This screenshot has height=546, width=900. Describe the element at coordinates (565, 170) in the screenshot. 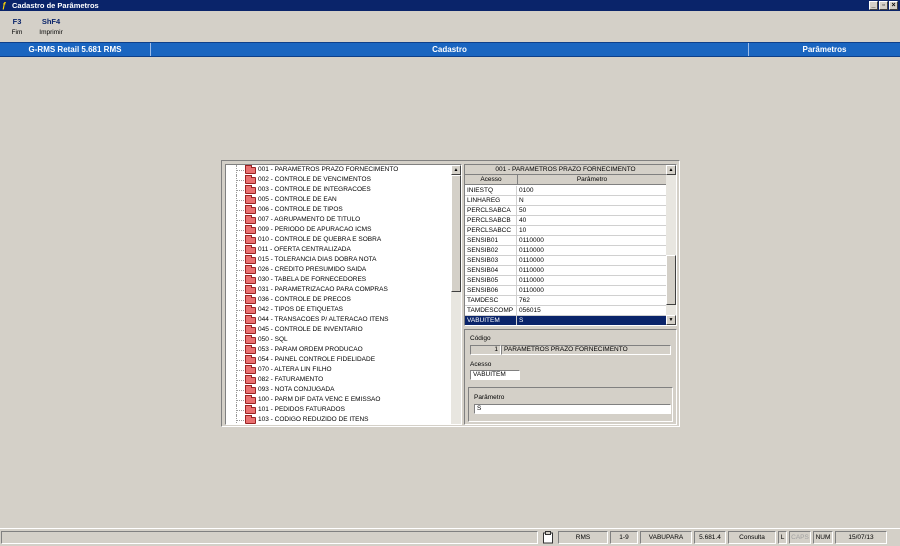

I see `grid-title: 001 - PARAMETROS PRAZO FORNECIMENTO` at that location.